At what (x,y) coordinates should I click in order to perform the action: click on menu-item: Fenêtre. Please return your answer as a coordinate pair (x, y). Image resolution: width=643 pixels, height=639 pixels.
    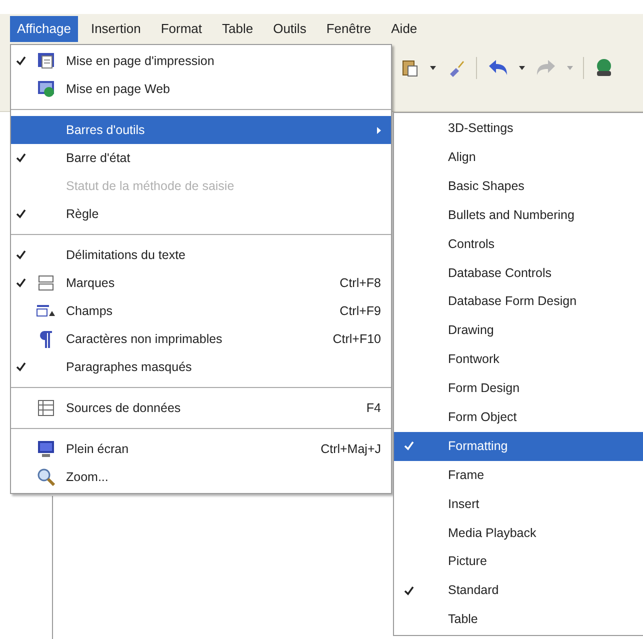
    Looking at the image, I should click on (348, 29).